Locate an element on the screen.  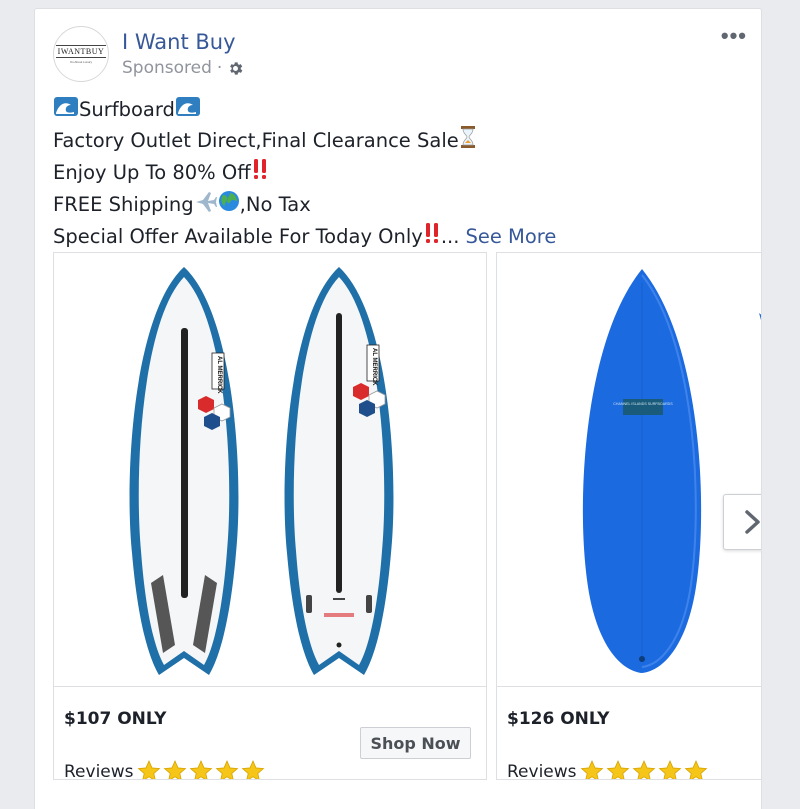
post-text-line-3: Enjoy Up To 80% Off is located at coordinates (403, 173).